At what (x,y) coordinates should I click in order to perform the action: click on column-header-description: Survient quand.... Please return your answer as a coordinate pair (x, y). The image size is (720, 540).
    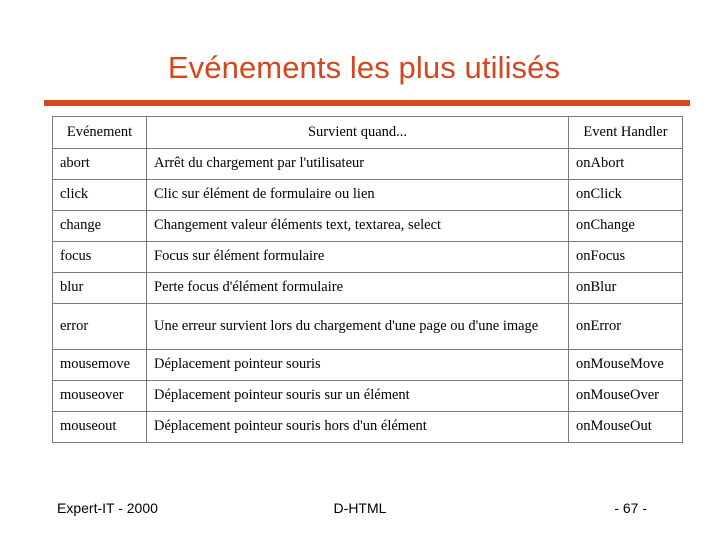
    Looking at the image, I should click on (357, 132).